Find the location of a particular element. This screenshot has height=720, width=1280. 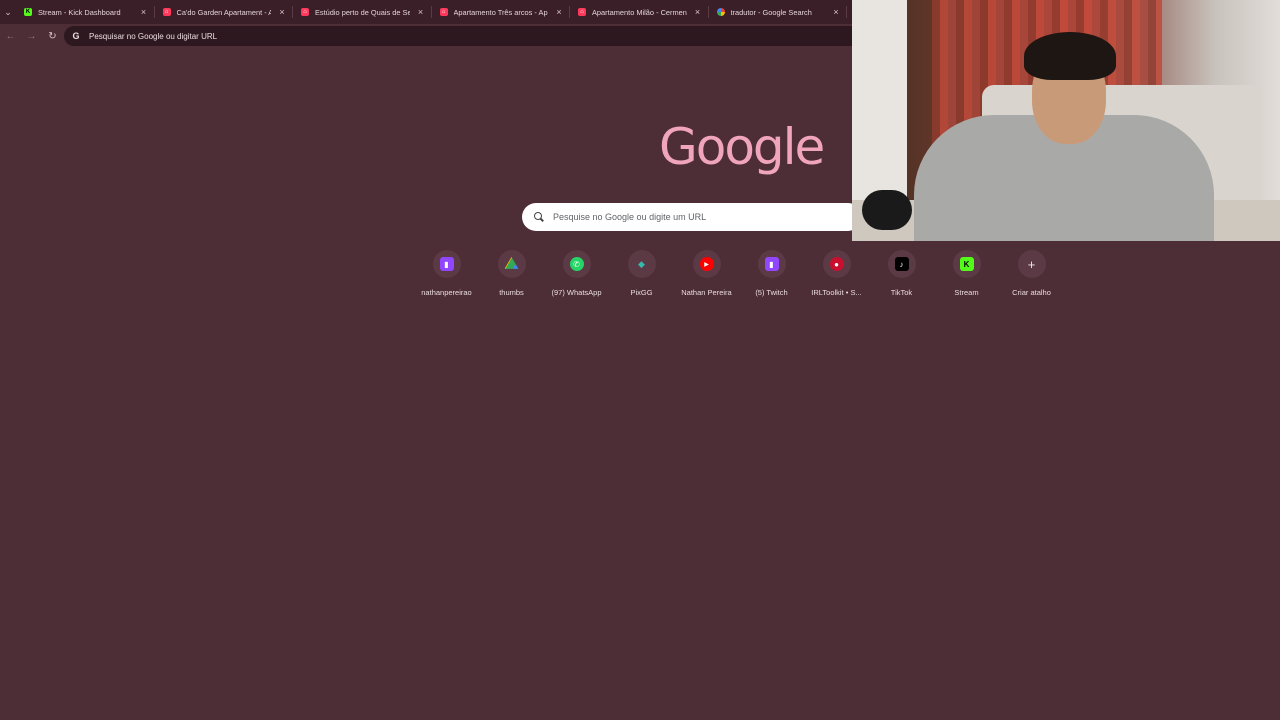

shortcut-label: Stream is located at coordinates (966, 292).